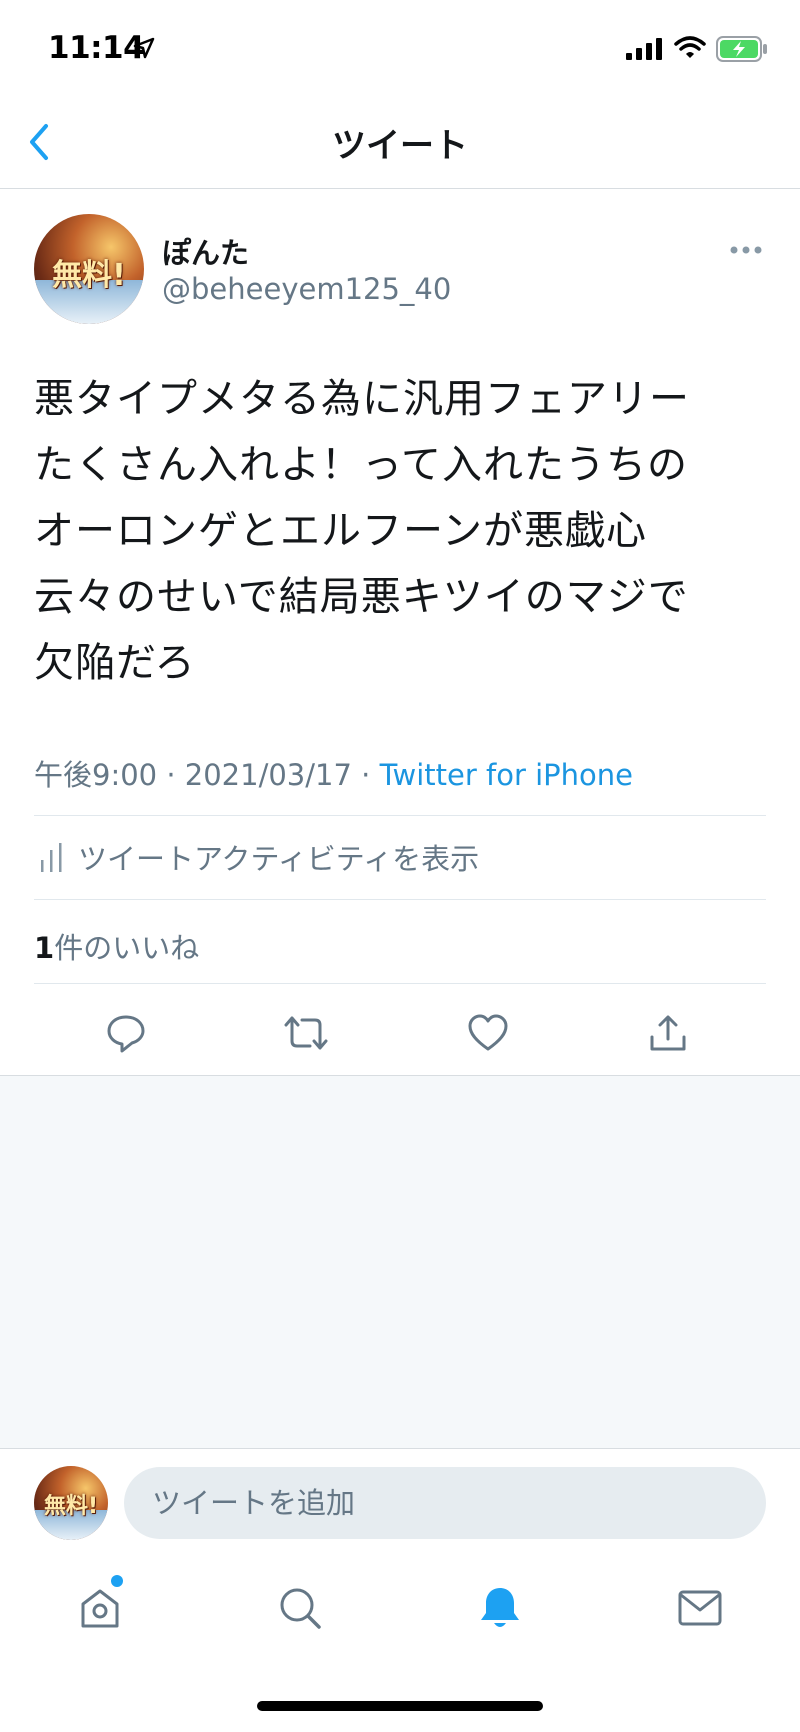 The height and width of the screenshot is (1732, 800). I want to click on display-name: ぽんた, so click(205, 251).